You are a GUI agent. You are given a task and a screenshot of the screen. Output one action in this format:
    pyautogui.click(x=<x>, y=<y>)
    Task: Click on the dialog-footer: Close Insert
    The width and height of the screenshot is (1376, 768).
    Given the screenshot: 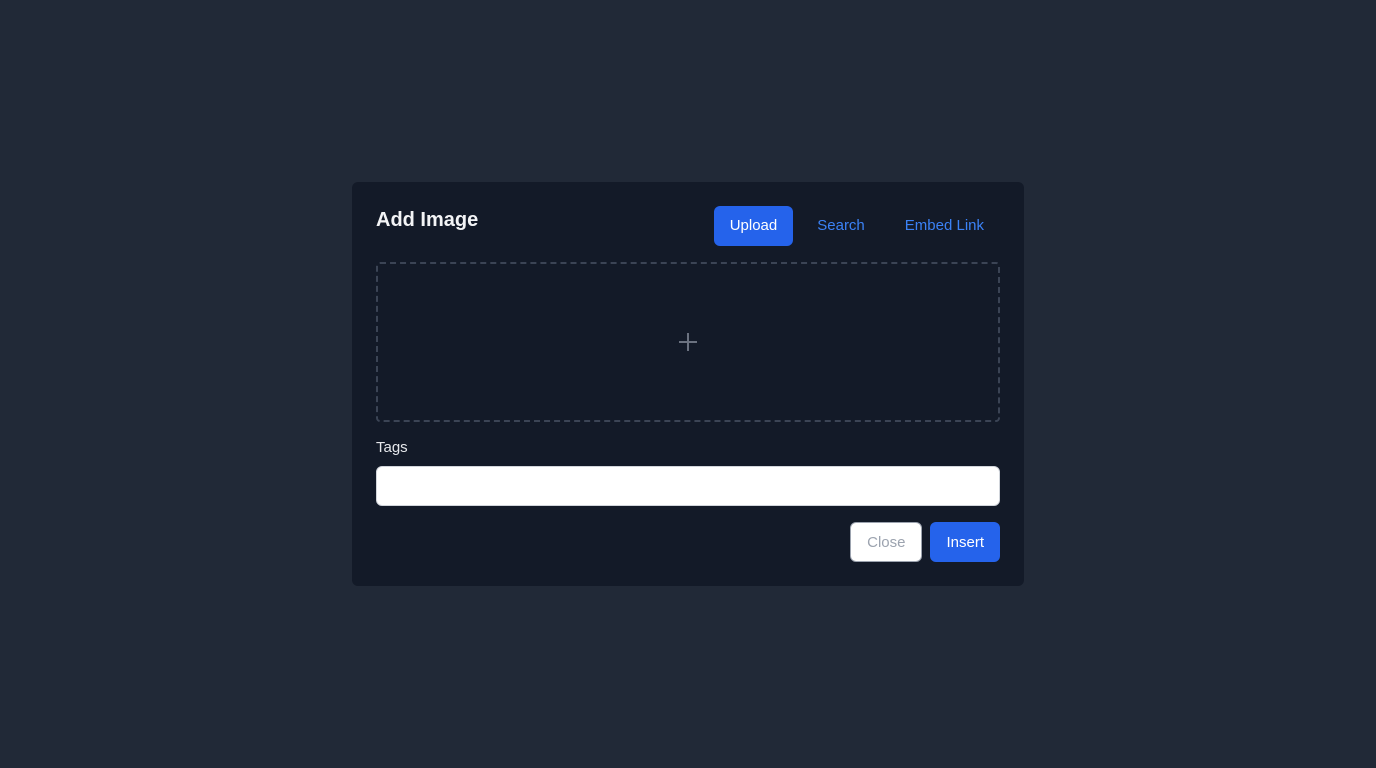 What is the action you would take?
    pyautogui.click(x=925, y=542)
    